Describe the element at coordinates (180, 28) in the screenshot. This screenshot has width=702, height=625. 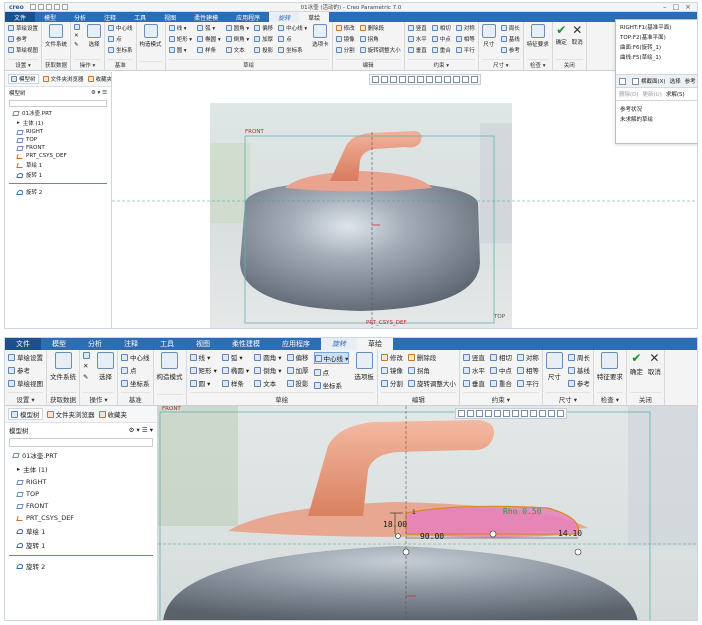
I see `line-button: 线 ▾` at that location.